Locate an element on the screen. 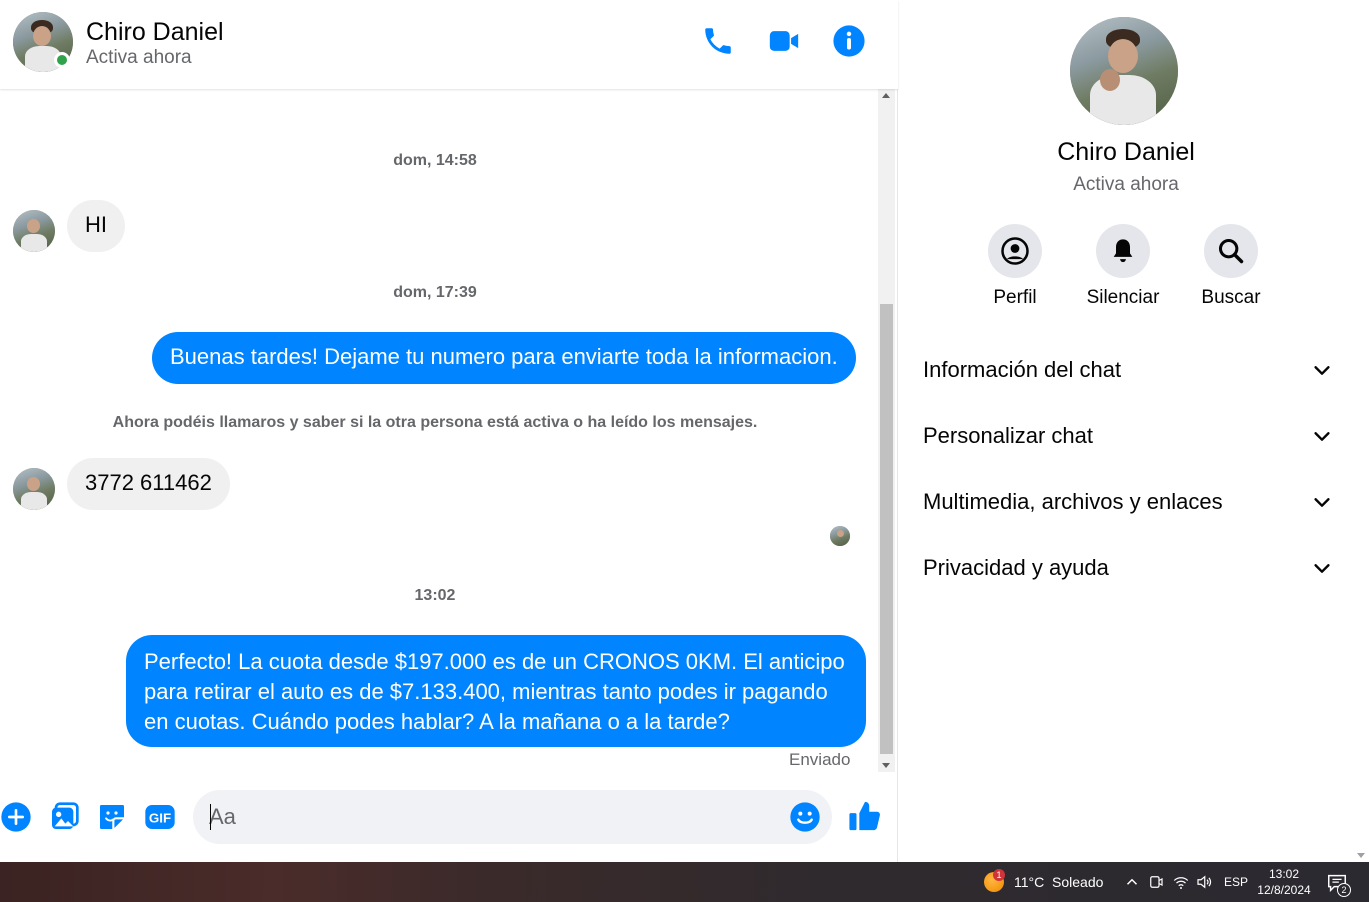 Image resolution: width=1369 pixels, height=902 pixels. section-privacy-help: Privacidad y ayuda is located at coordinates (1128, 568).